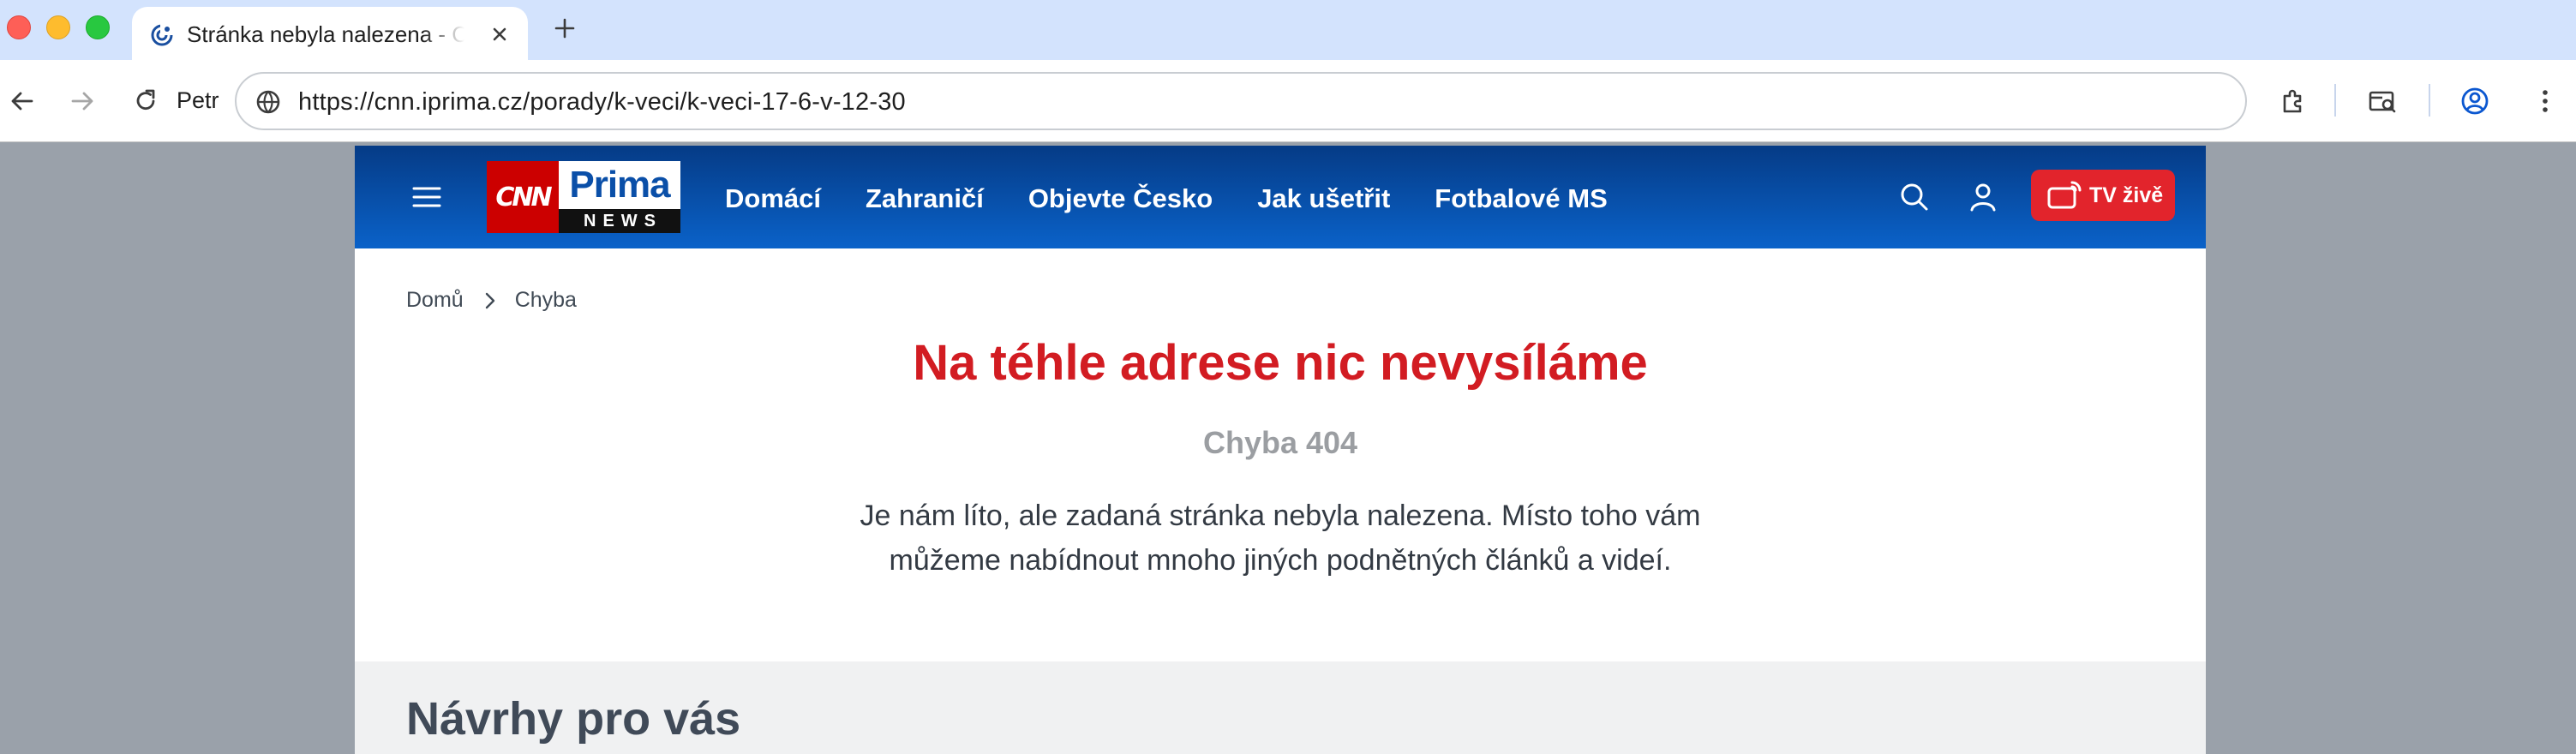  What do you see at coordinates (82, 101) in the screenshot?
I see `forward-arrow-icon` at bounding box center [82, 101].